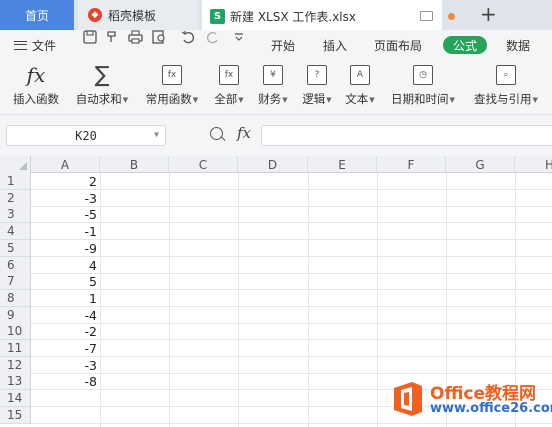 The image size is (552, 427). What do you see at coordinates (406, 135) in the screenshot?
I see `formula-input` at bounding box center [406, 135].